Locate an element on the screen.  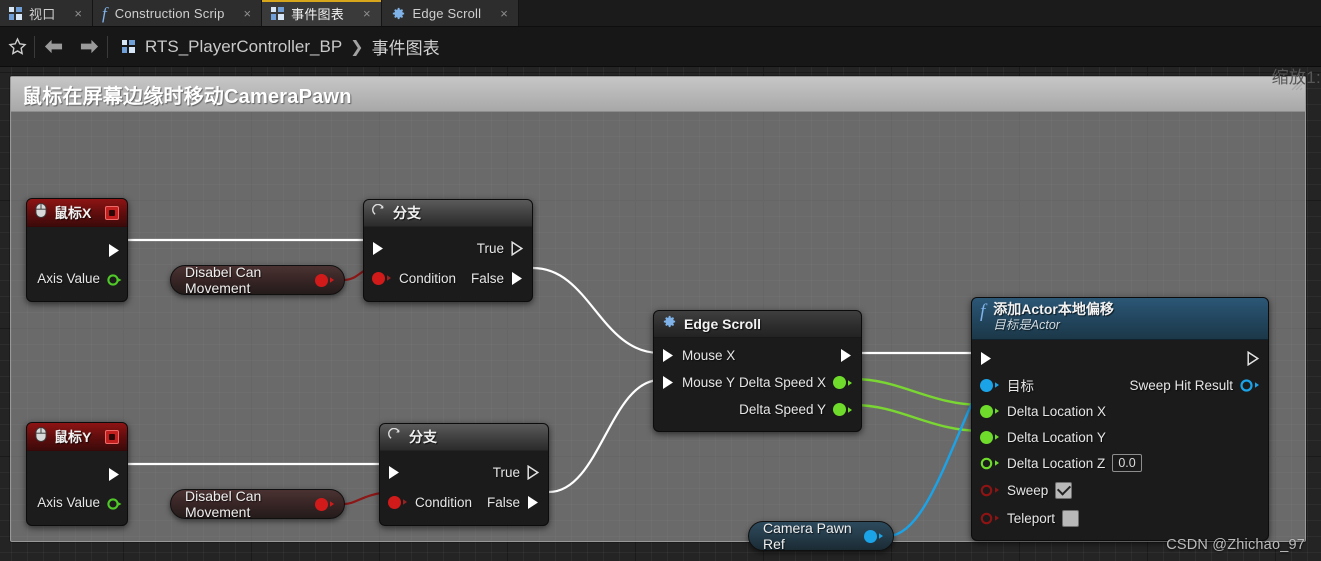
branch-icon is located at coordinates (395, 437).